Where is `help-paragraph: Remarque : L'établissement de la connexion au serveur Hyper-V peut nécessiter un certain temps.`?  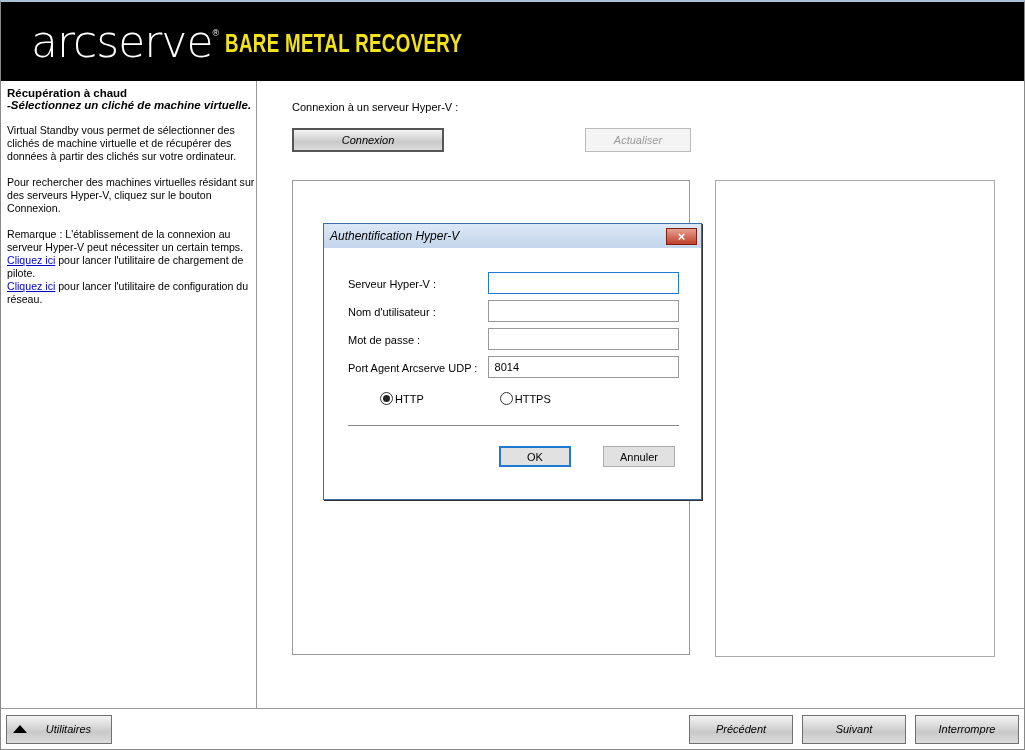
help-paragraph: Remarque : L'établissement de la connexion au serveur Hyper-V peut nécessiter un certain temps. is located at coordinates (126, 241).